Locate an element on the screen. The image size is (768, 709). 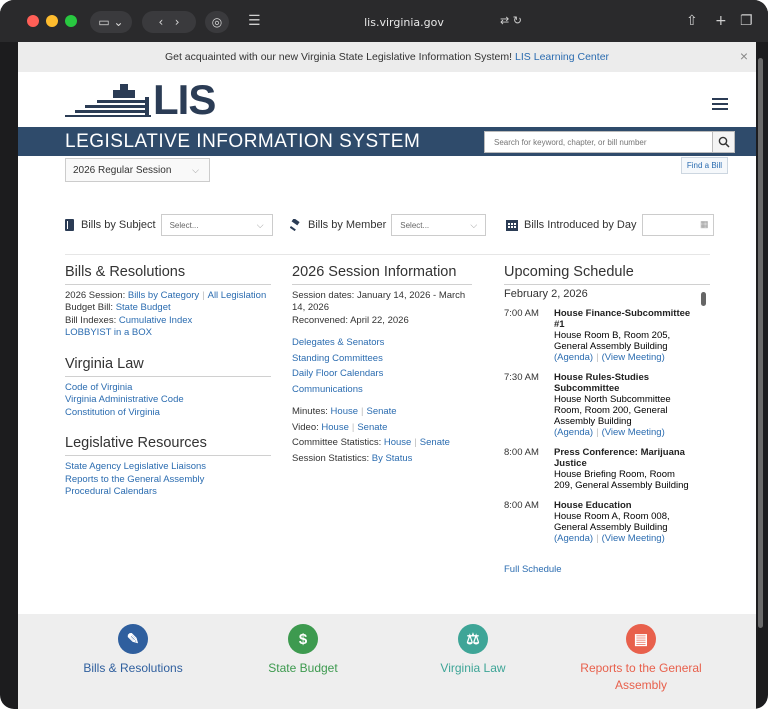
subject-select: Select... ⌵ is located at coordinates (216, 225).